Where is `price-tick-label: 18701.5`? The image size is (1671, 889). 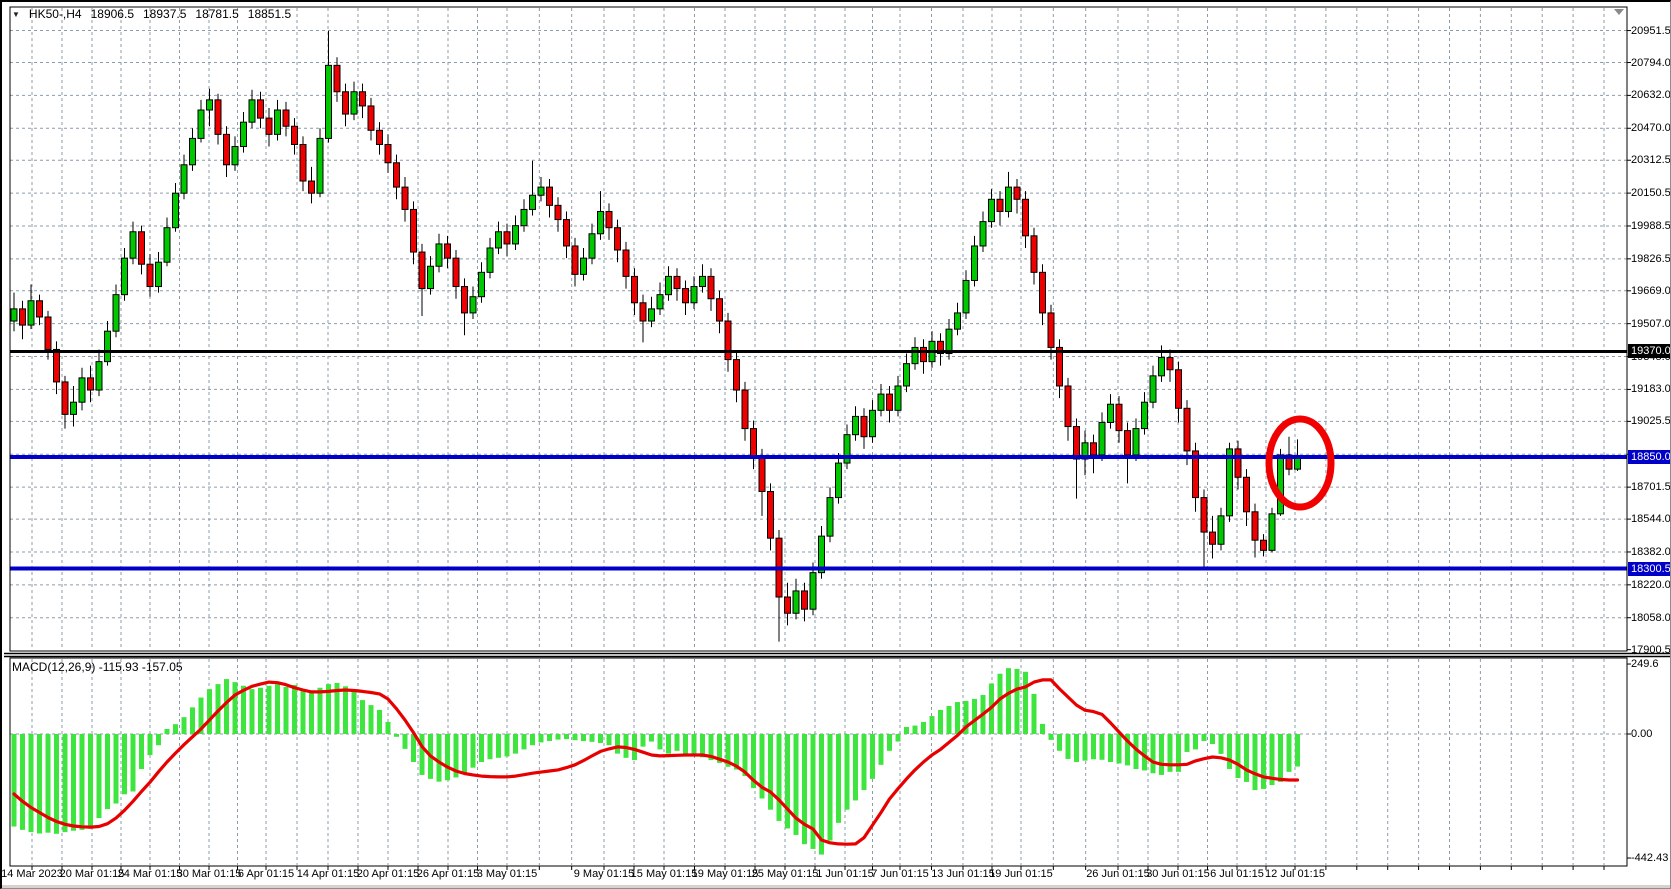
price-tick-label: 18701.5 is located at coordinates (1651, 487).